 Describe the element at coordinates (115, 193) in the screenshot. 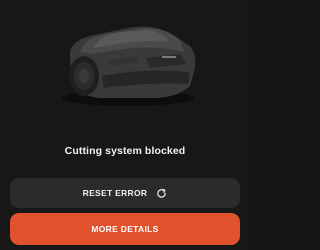

I see `reset-error-label: RESET ERROR` at that location.